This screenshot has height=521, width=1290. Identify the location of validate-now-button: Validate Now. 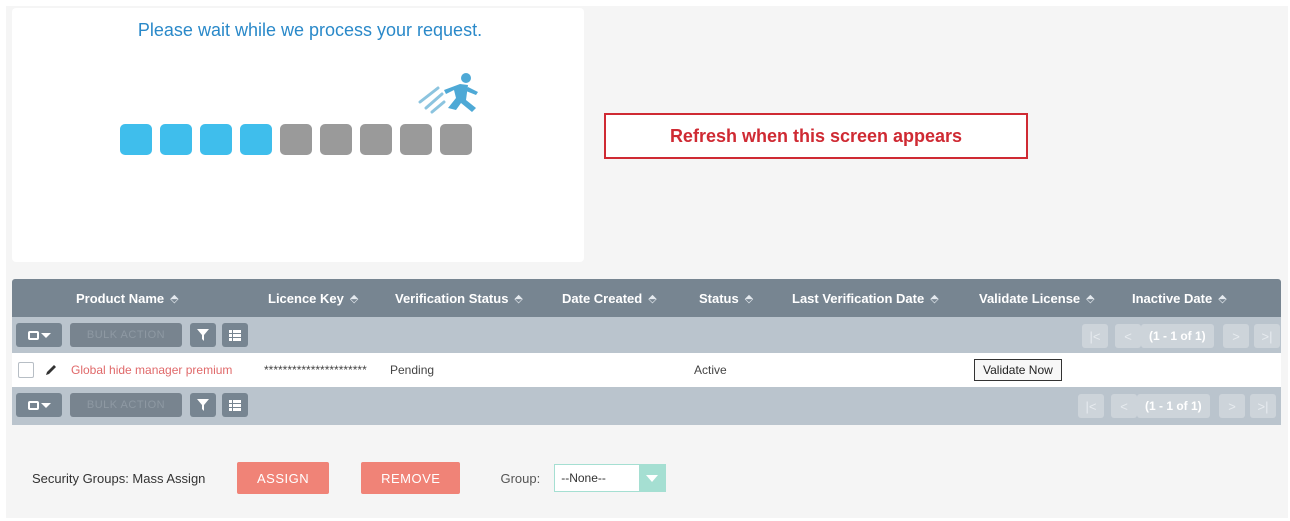
(1018, 370).